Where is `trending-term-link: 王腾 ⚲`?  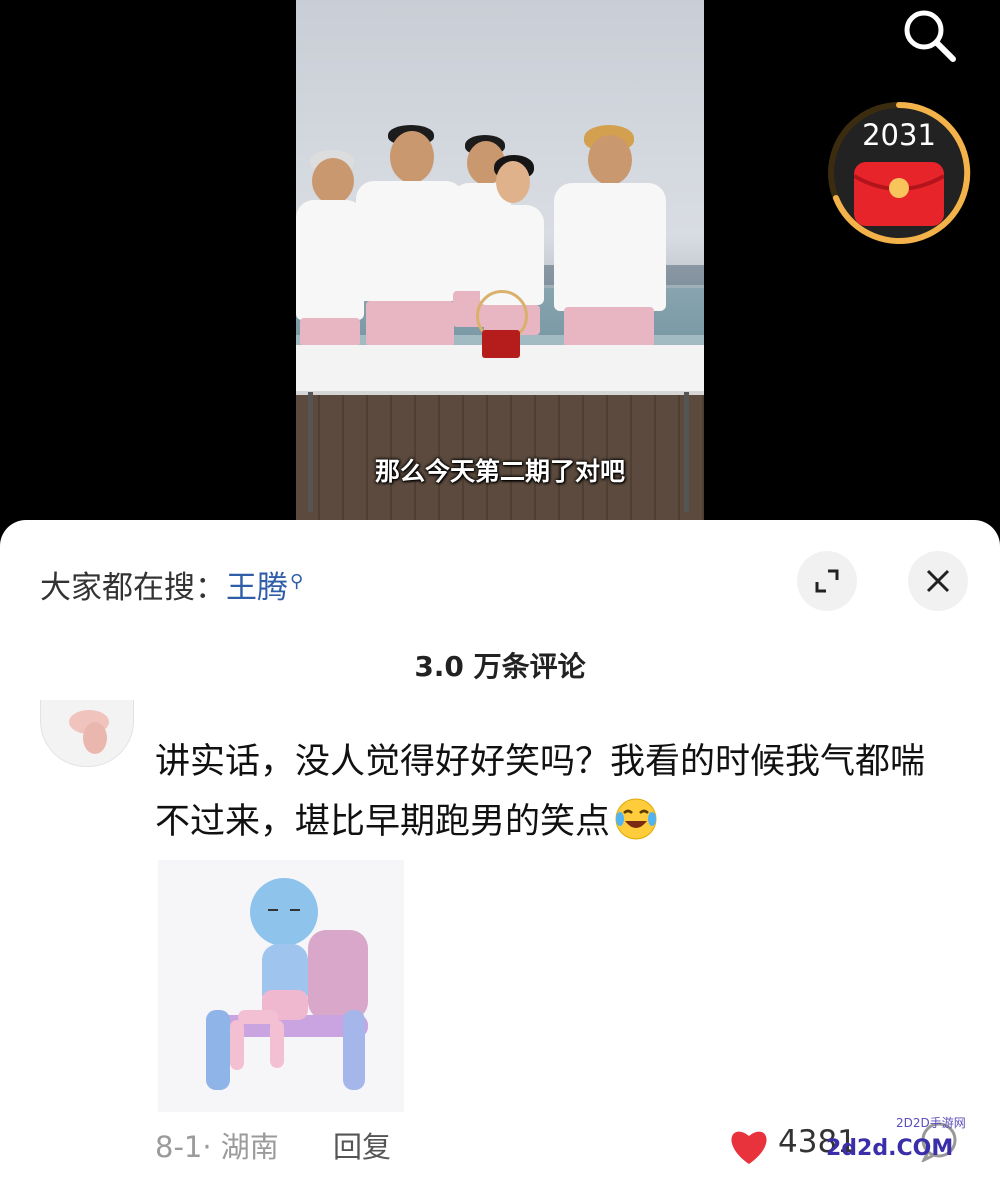 trending-term-link: 王腾 ⚲ is located at coordinates (264, 588).